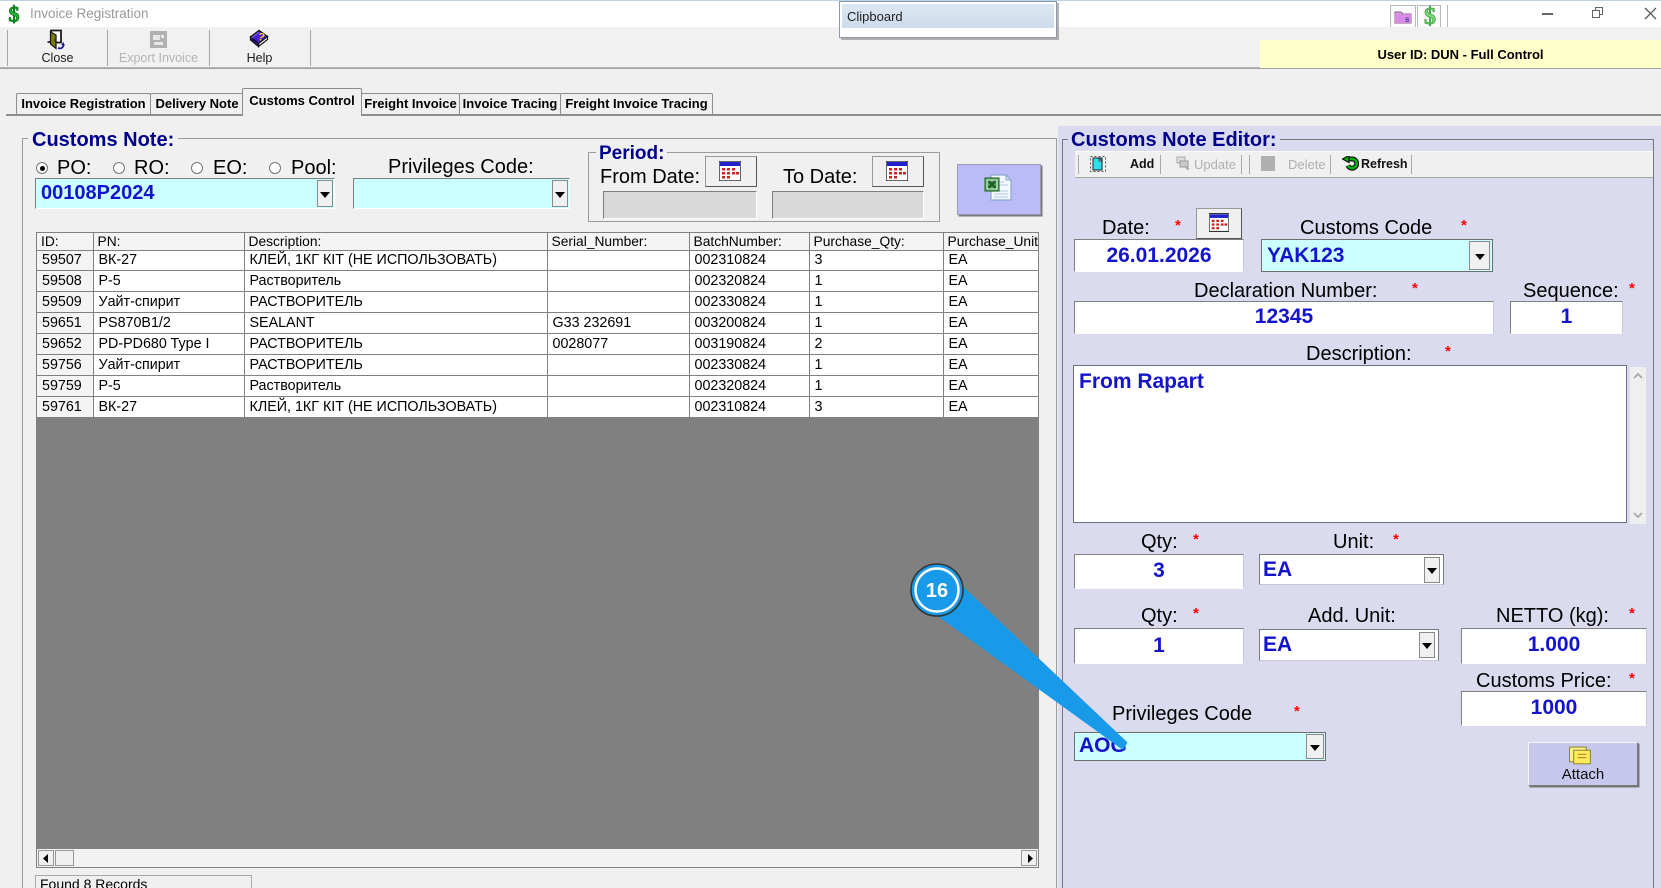 Image resolution: width=1661 pixels, height=888 pixels. I want to click on svg-text: s, so click(1407, 19).